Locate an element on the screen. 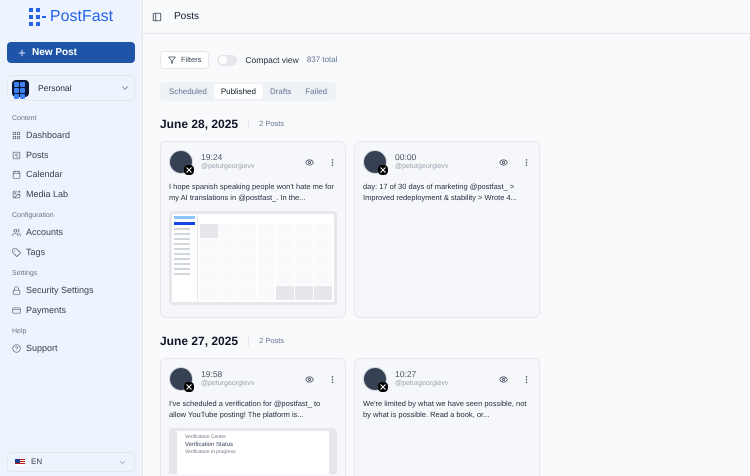 The height and width of the screenshot is (476, 750). tab: Drafts is located at coordinates (280, 91).